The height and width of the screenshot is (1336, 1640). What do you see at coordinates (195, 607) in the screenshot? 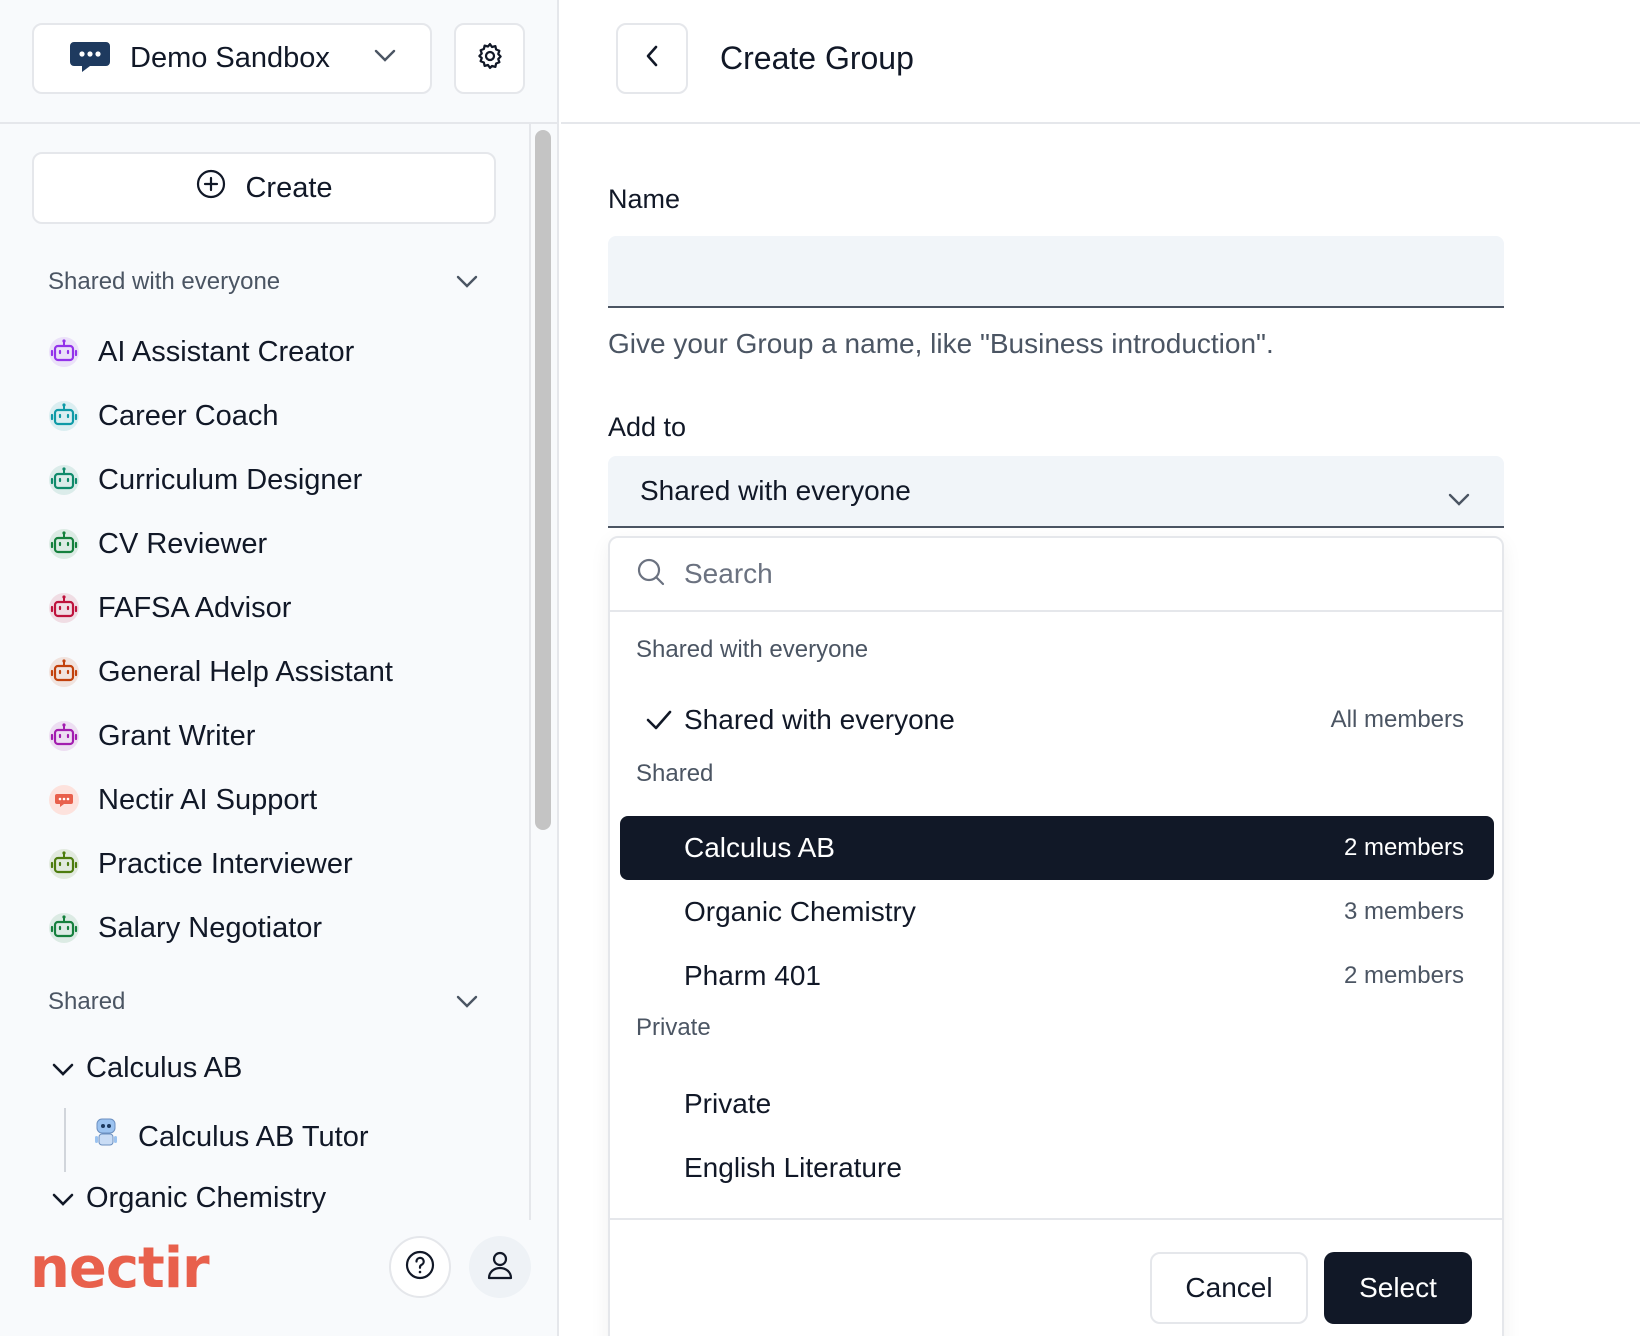
I see `bot-label: FAFSA Advisor` at bounding box center [195, 607].